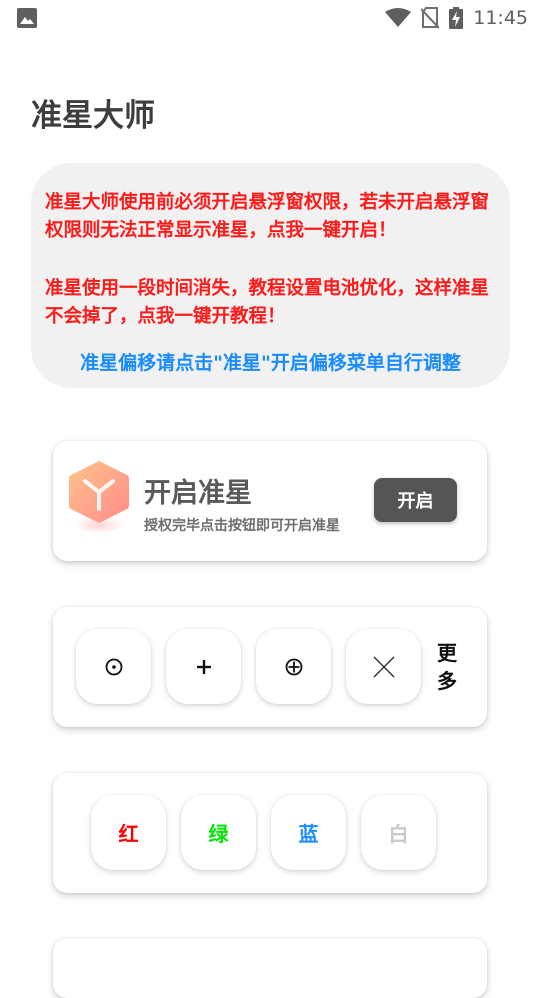 The image size is (540, 998). What do you see at coordinates (270, 501) in the screenshot?
I see `enable-crosshair-card: 开启准星 授权完毕点击按钮即可开启准星 开启` at bounding box center [270, 501].